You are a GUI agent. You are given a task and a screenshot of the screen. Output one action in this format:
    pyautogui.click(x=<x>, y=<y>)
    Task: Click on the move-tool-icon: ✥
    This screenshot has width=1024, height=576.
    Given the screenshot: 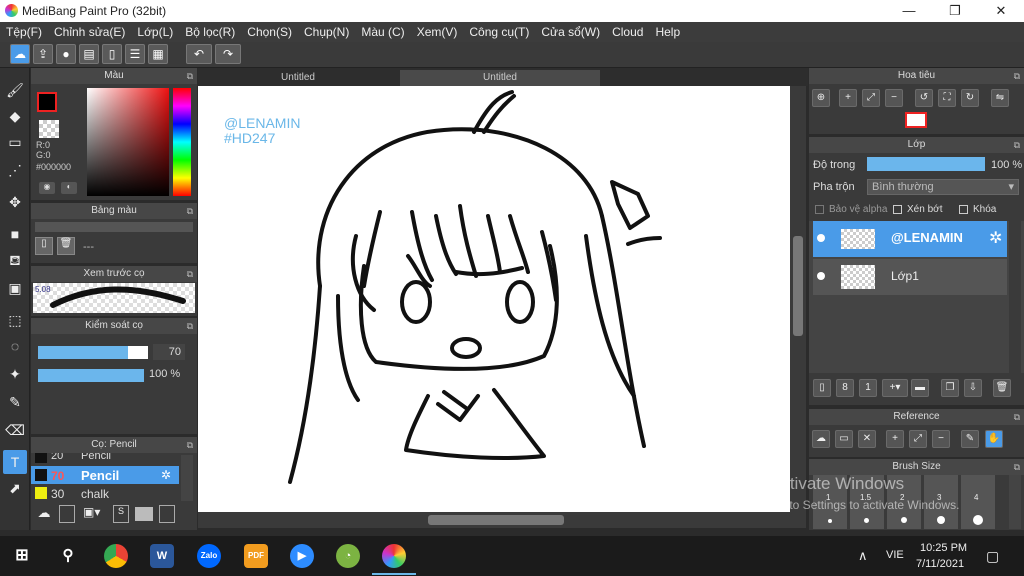 What is the action you would take?
    pyautogui.click(x=15, y=202)
    